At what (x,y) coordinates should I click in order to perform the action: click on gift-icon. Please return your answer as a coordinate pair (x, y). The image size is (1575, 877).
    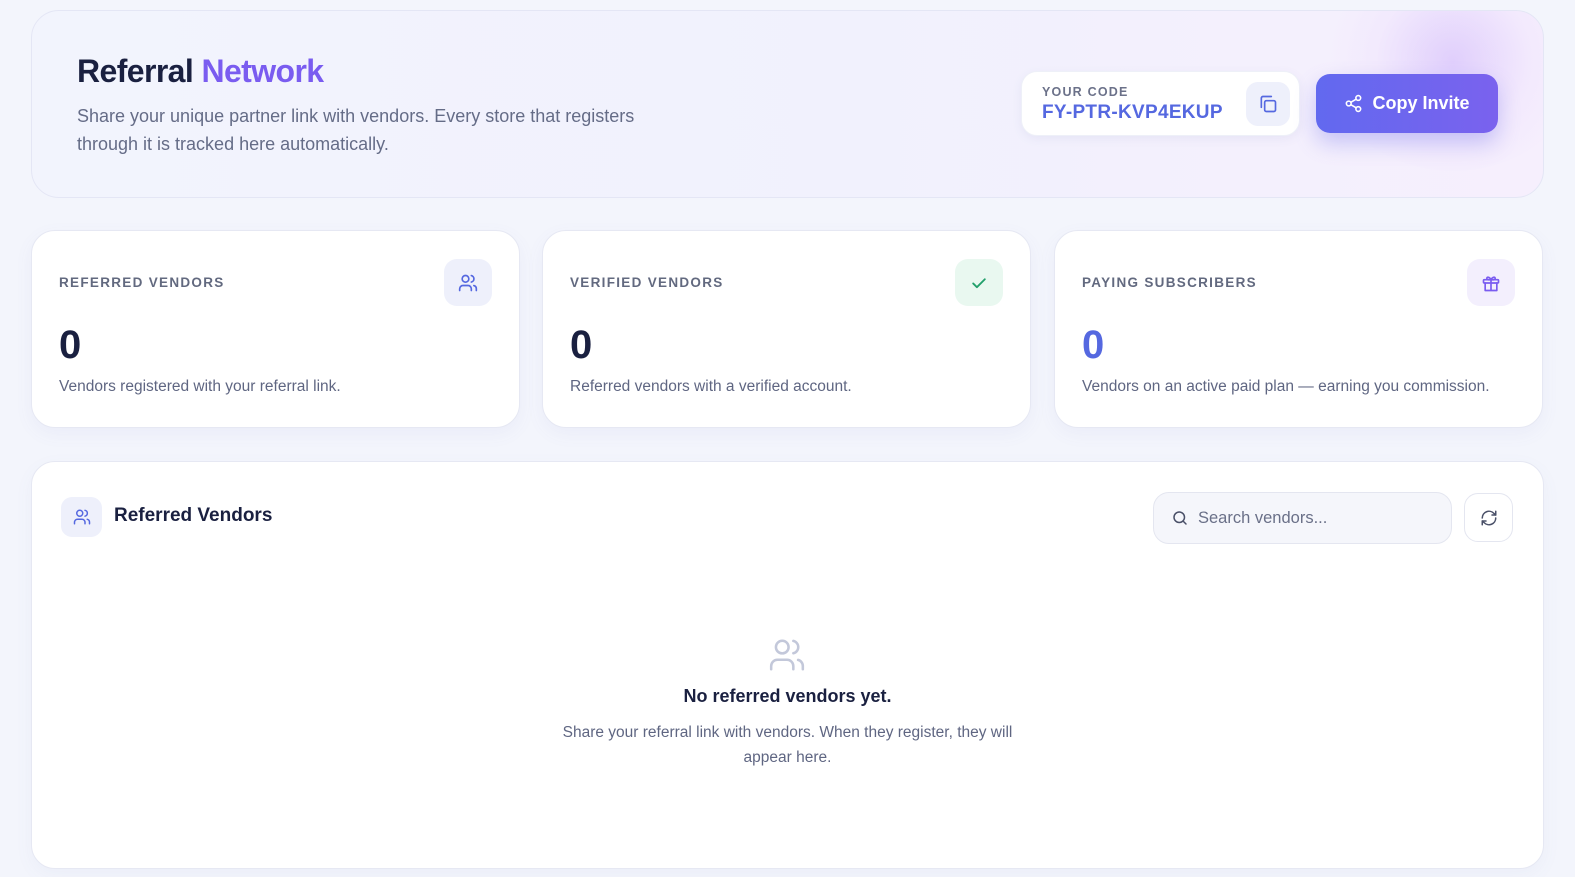
    Looking at the image, I should click on (1491, 283).